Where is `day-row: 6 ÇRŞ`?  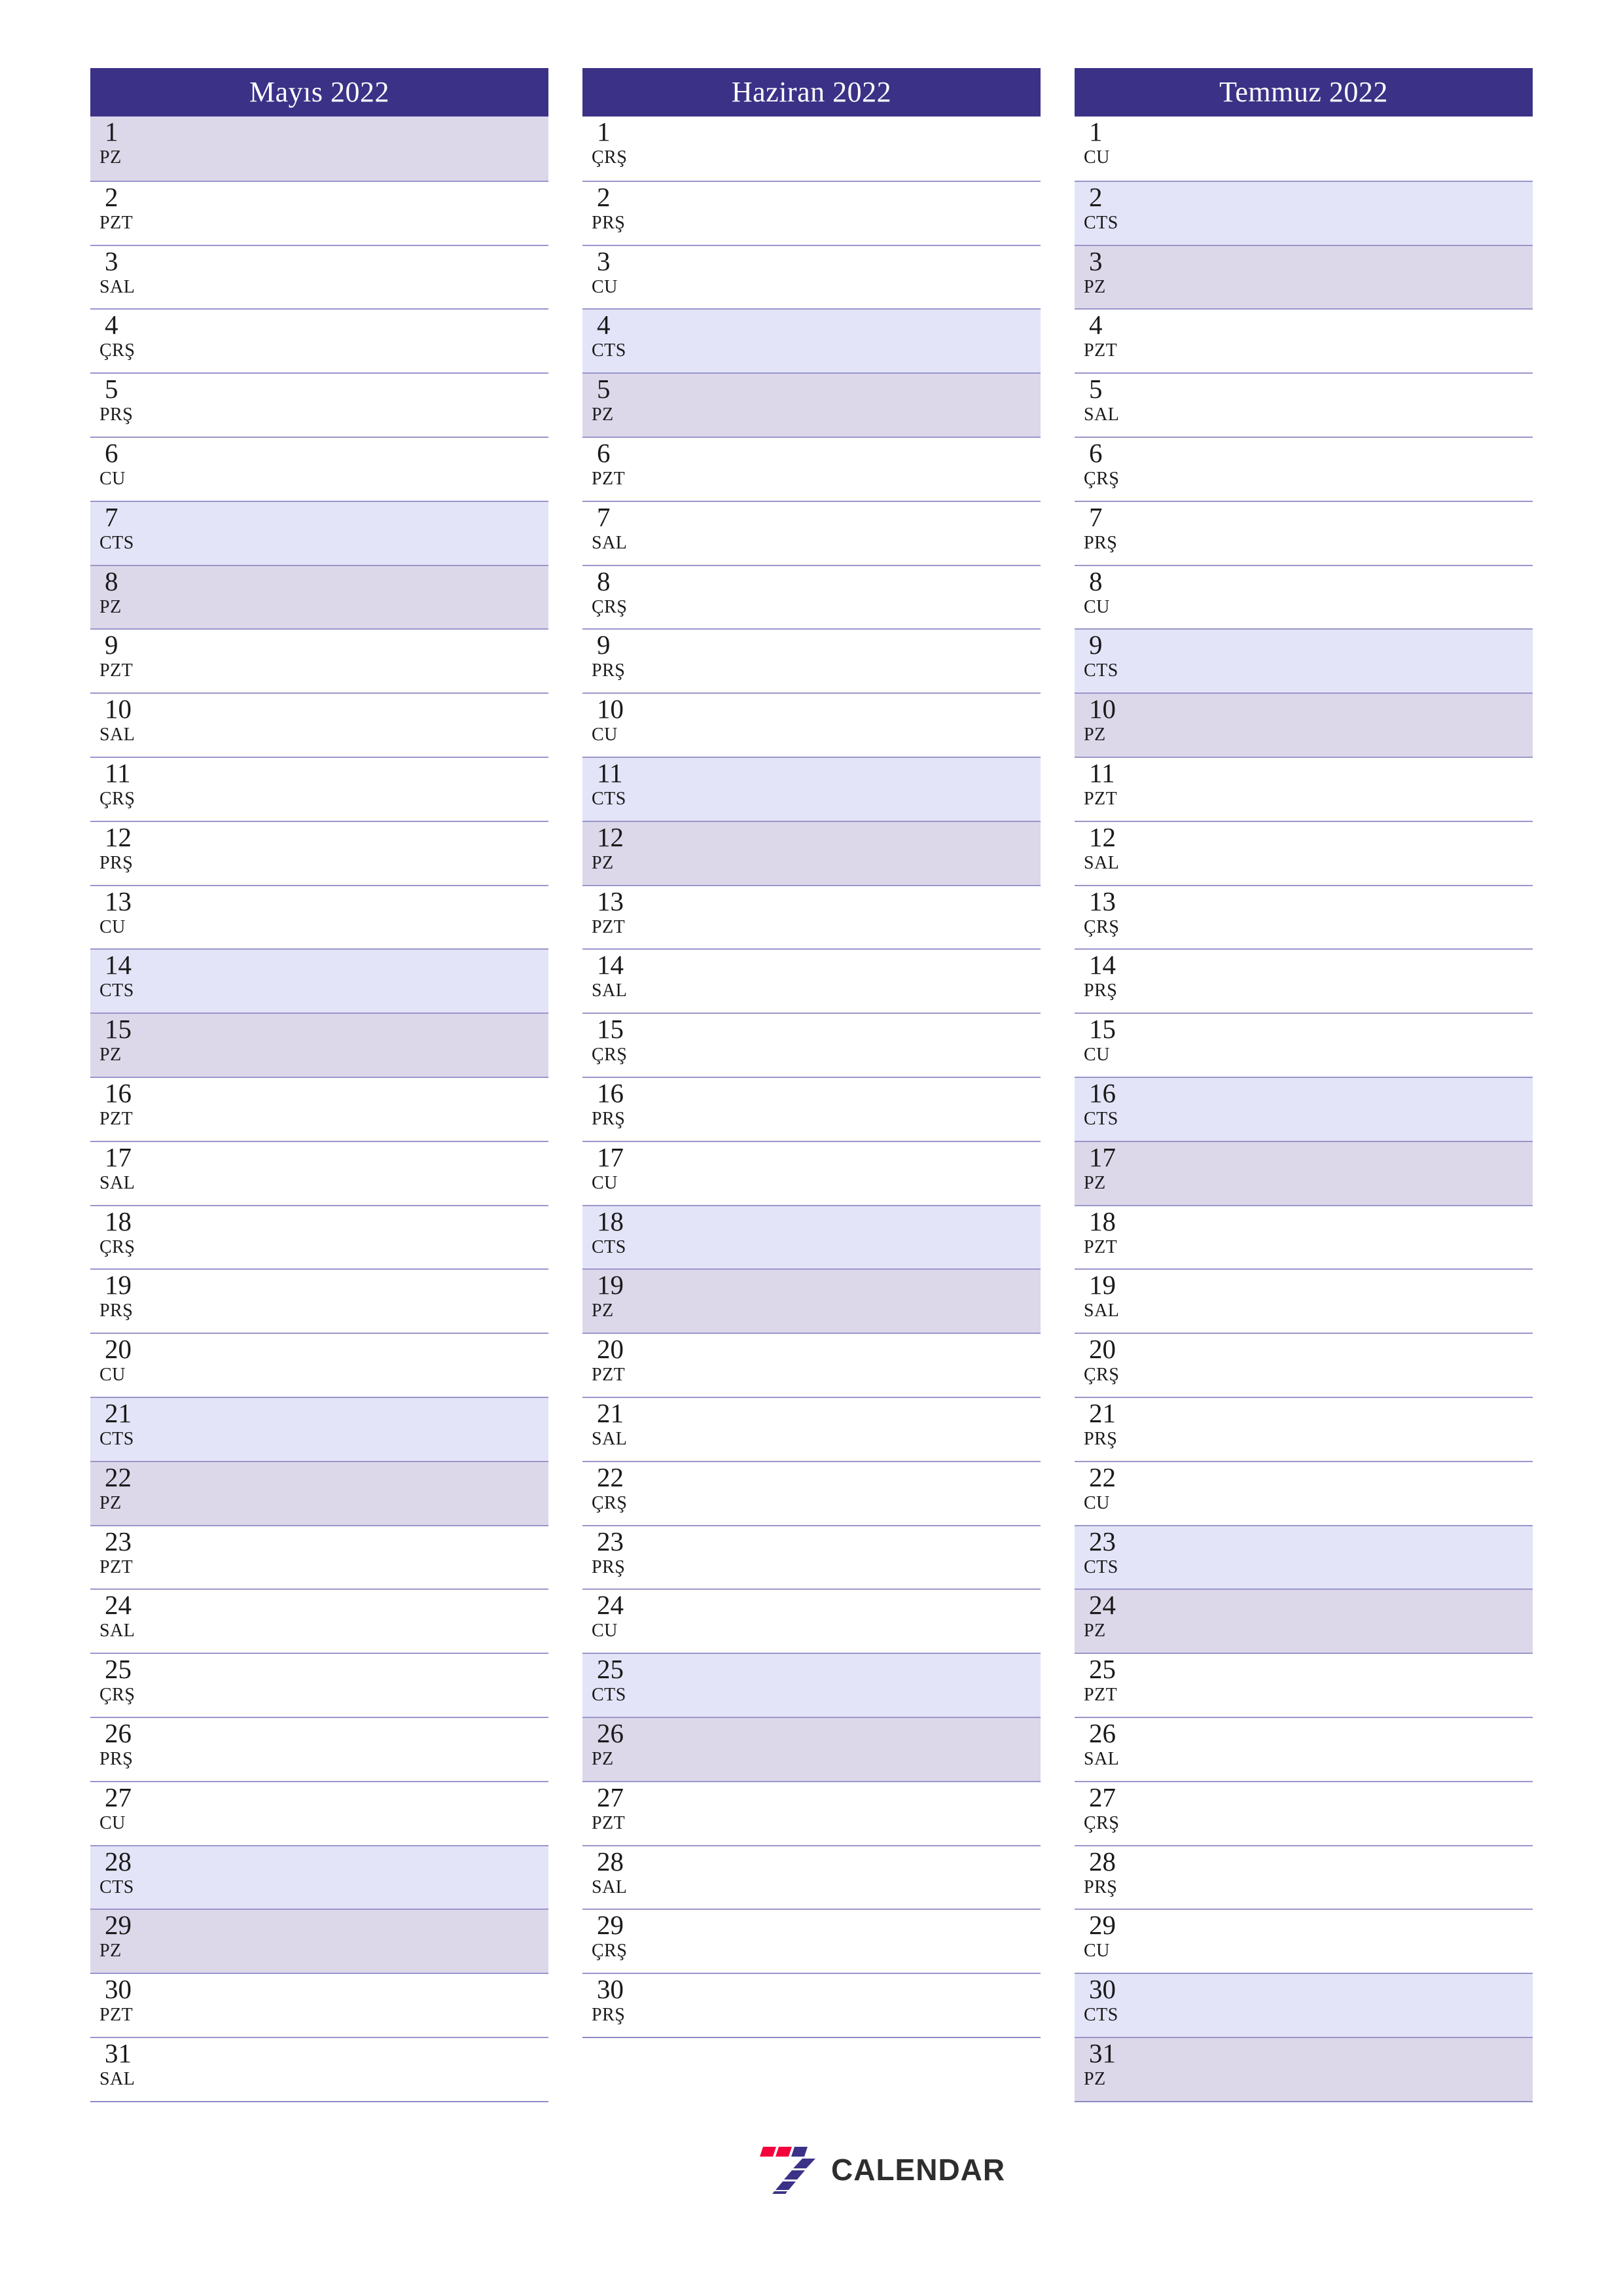 day-row: 6 ÇRŞ is located at coordinates (1304, 468).